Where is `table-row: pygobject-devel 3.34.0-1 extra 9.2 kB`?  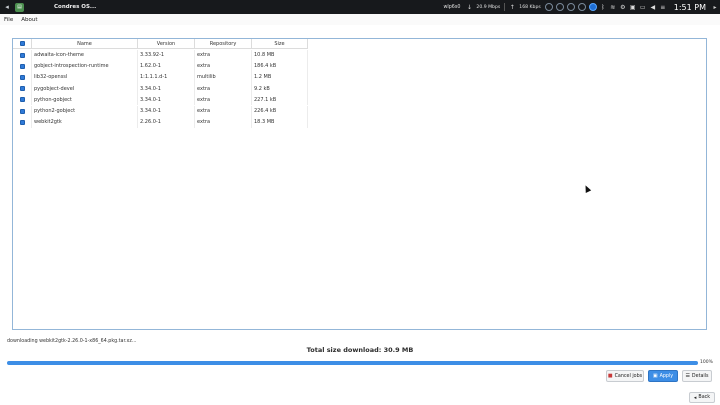
table-row: pygobject-devel 3.34.0-1 extra 9.2 kB is located at coordinates (160, 89).